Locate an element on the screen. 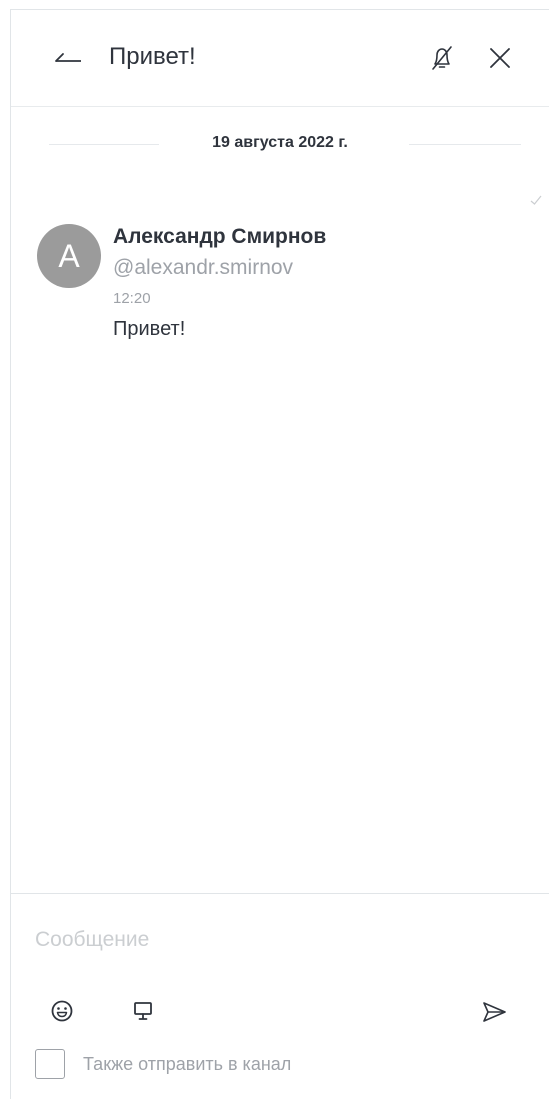 This screenshot has height=1100, width=549. emoji-icon is located at coordinates (62, 1011).